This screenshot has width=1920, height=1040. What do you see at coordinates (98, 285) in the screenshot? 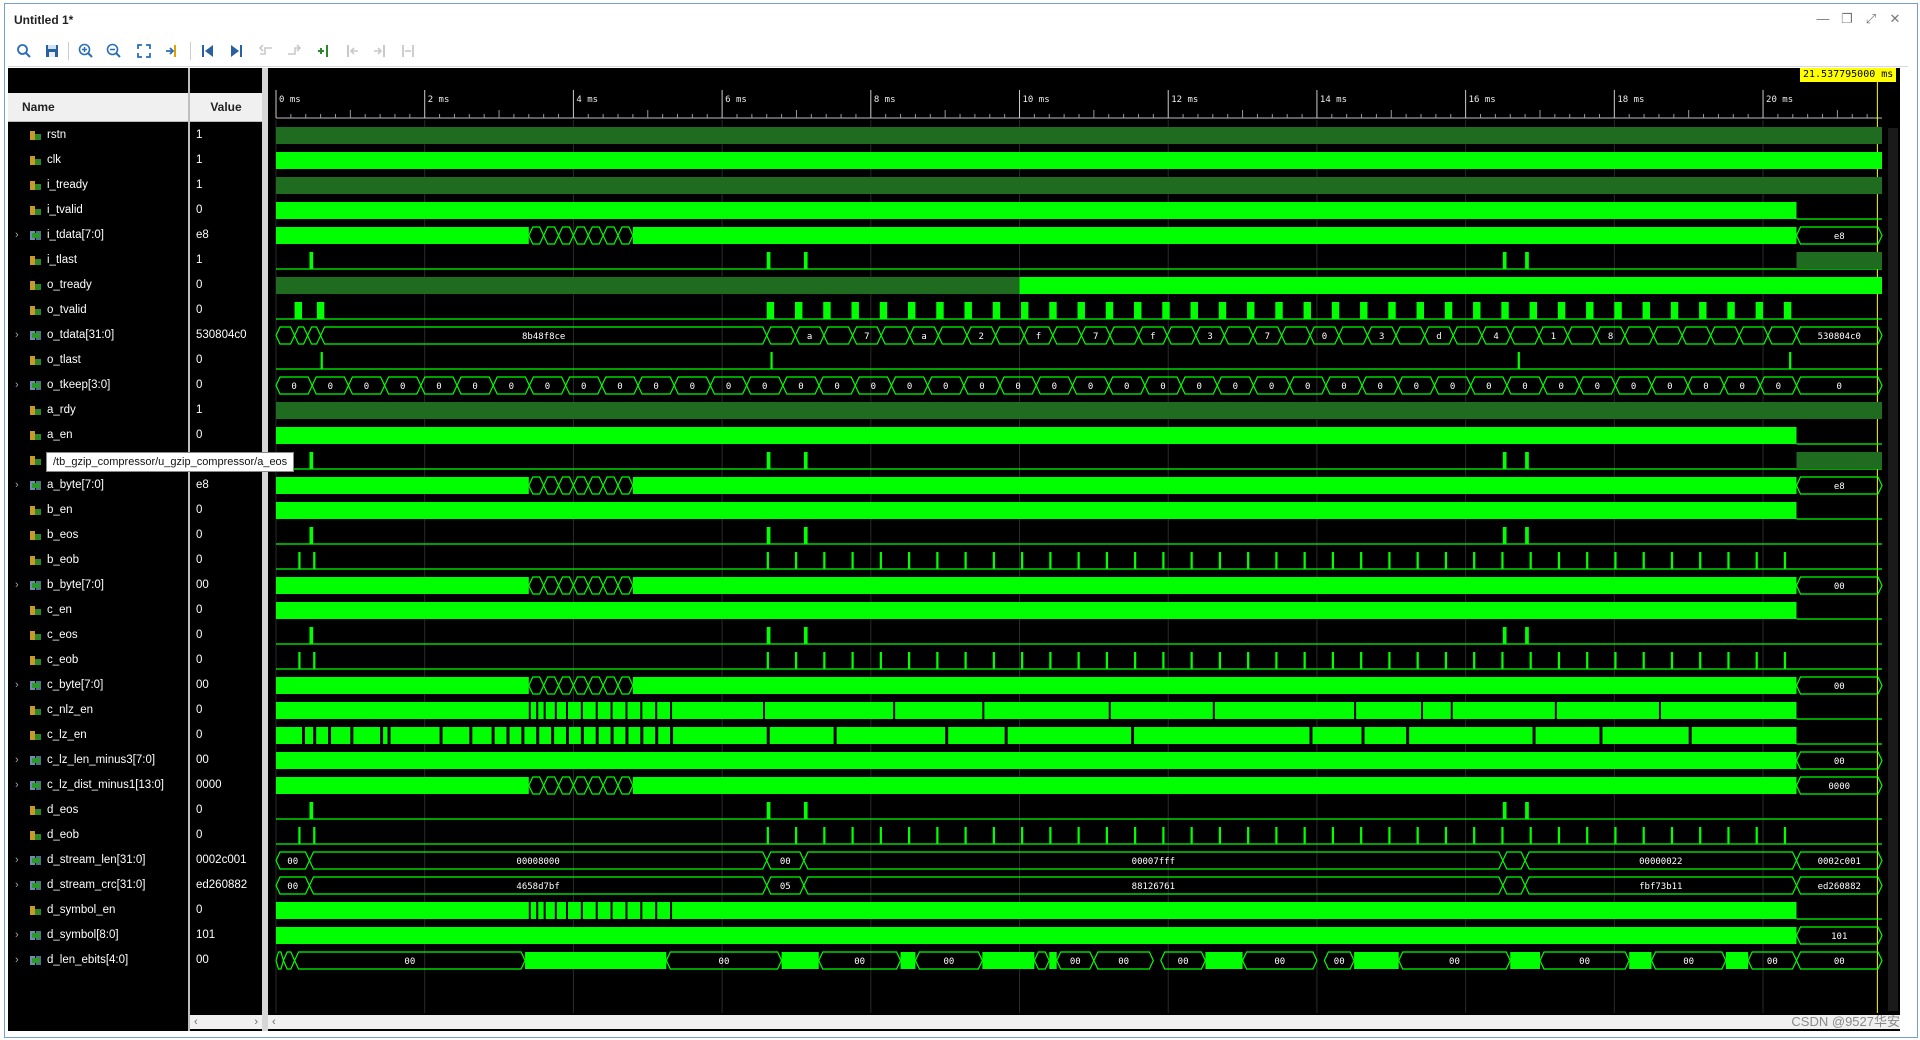
I see `signal-row-name: o_tready` at bounding box center [98, 285].